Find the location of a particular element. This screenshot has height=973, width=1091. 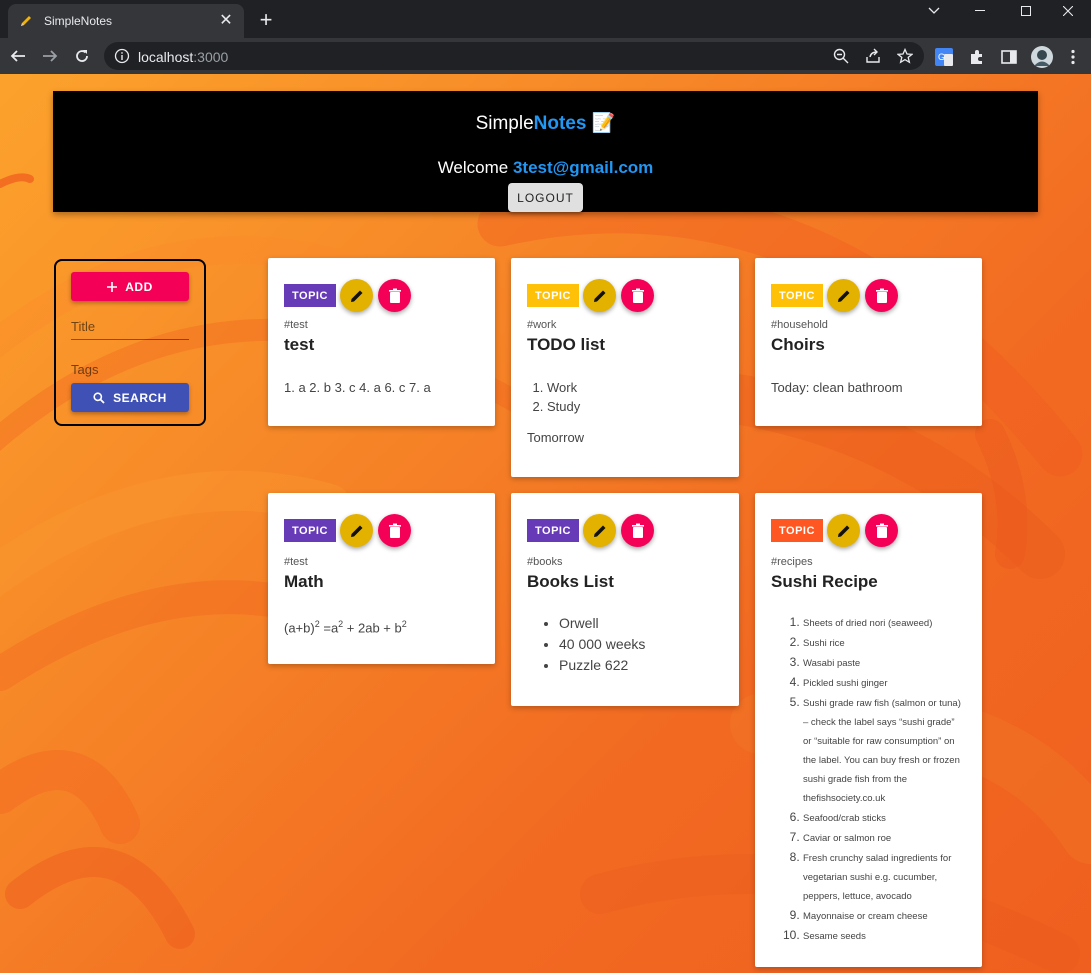

add-note-button: ADD is located at coordinates (130, 286).